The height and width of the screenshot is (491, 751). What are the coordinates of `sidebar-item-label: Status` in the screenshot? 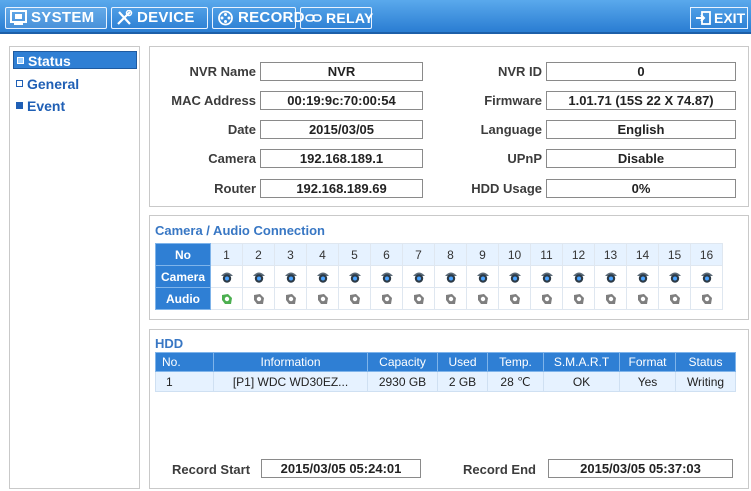 It's located at (49, 61).